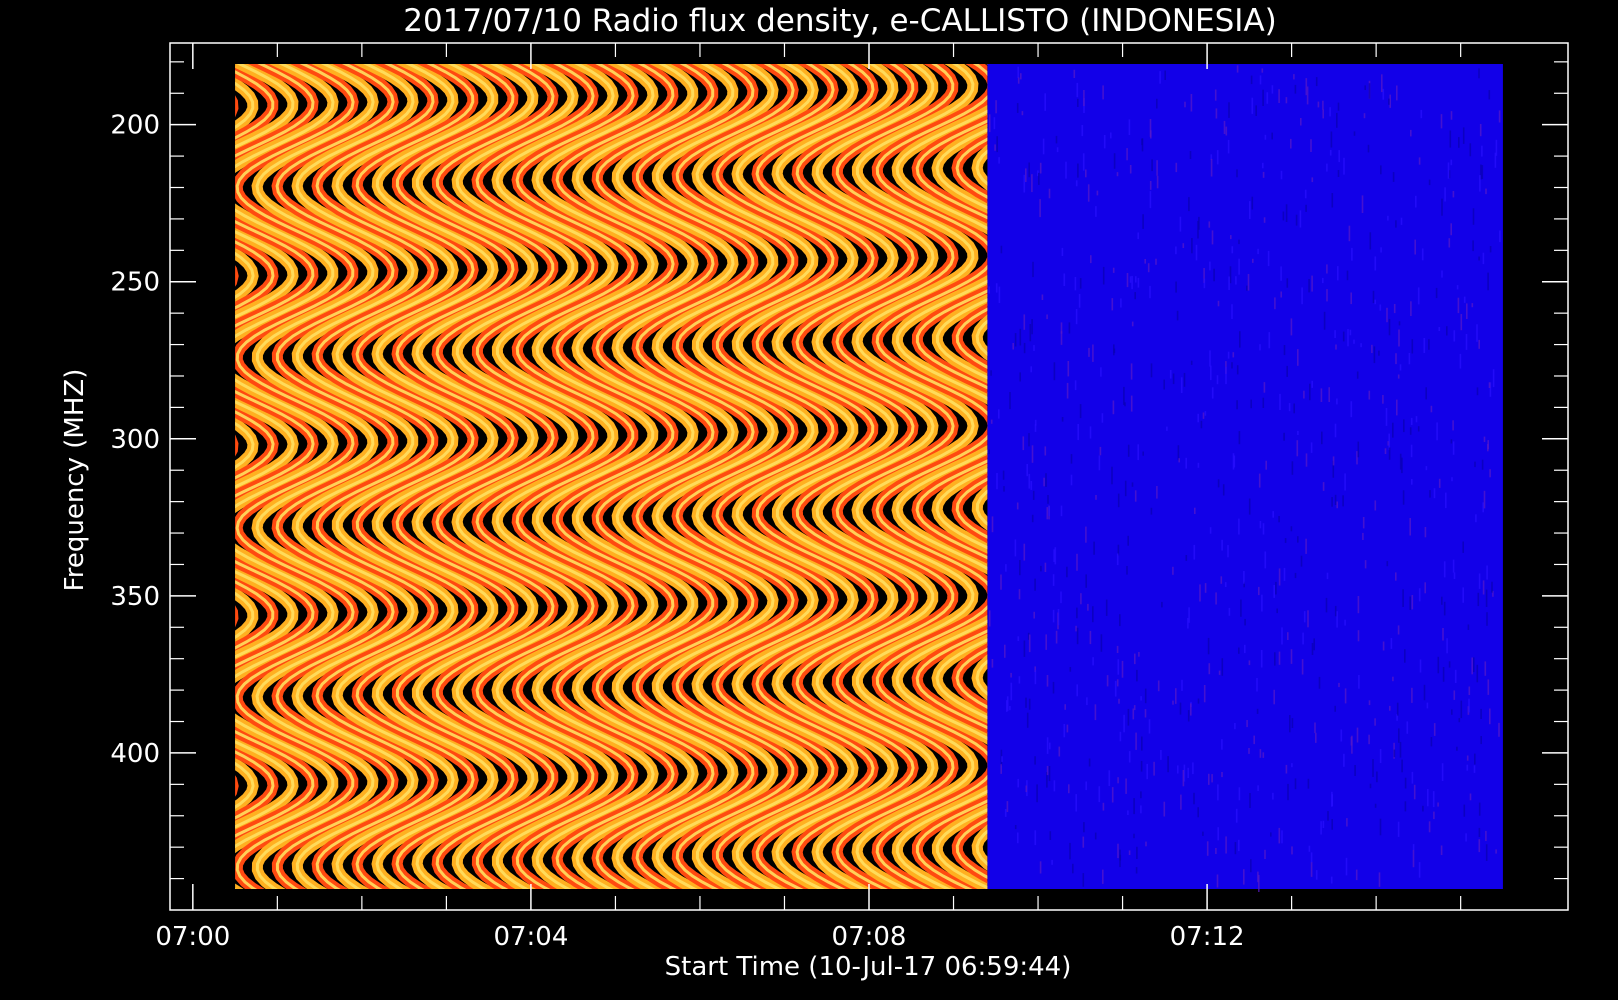 Image resolution: width=1618 pixels, height=1000 pixels. I want to click on y-tick-label: 350, so click(135, 597).